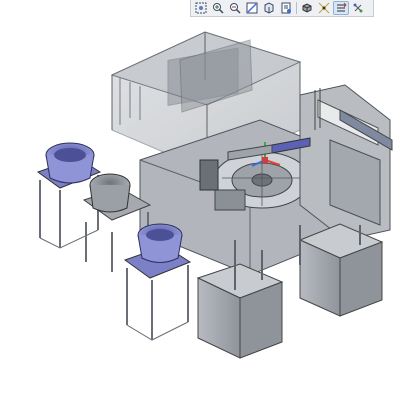 Image resolution: width=400 pixels, height=404 pixels. What do you see at coordinates (252, 8) in the screenshot?
I see `refit-icon` at bounding box center [252, 8].